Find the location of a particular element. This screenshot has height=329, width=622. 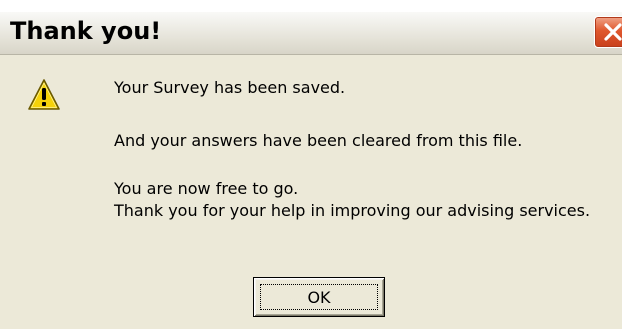

ok-button-label: OK is located at coordinates (319, 297).